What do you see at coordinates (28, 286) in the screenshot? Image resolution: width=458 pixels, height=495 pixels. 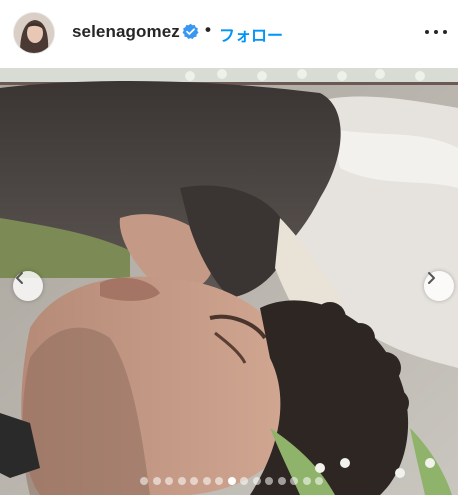 I see `carousel-prev-button` at bounding box center [28, 286].